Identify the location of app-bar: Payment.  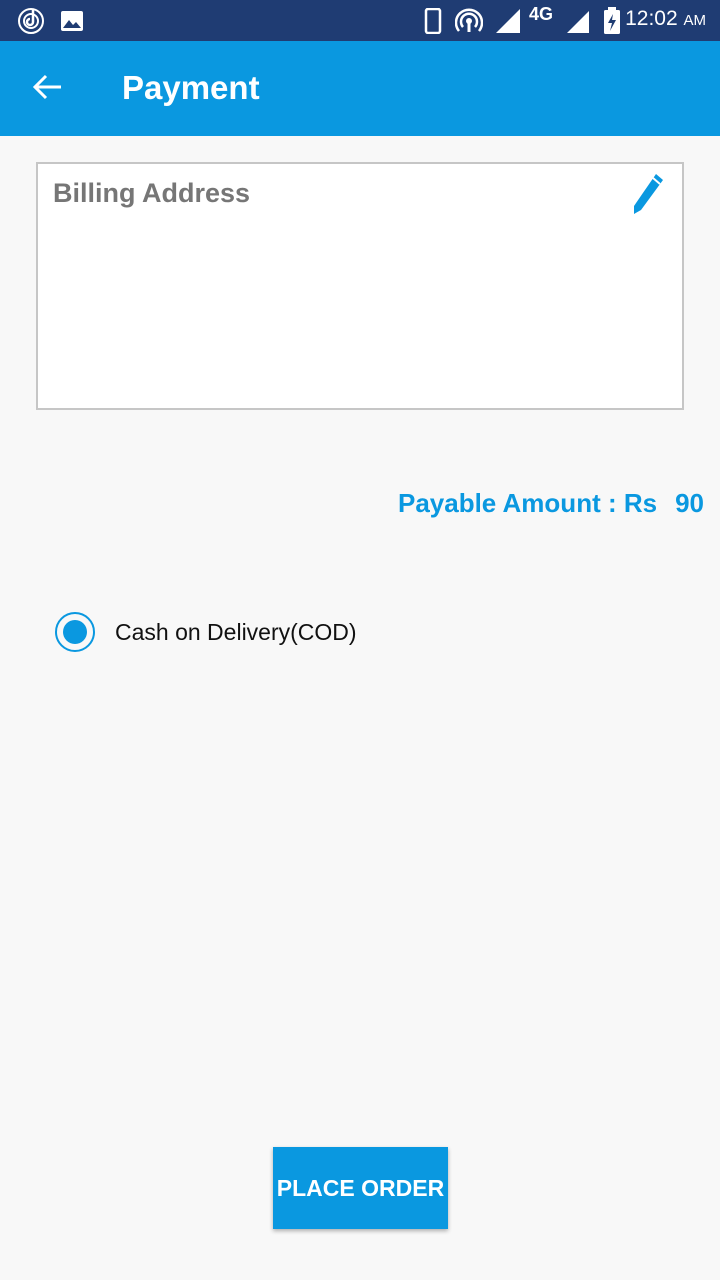
(360, 88).